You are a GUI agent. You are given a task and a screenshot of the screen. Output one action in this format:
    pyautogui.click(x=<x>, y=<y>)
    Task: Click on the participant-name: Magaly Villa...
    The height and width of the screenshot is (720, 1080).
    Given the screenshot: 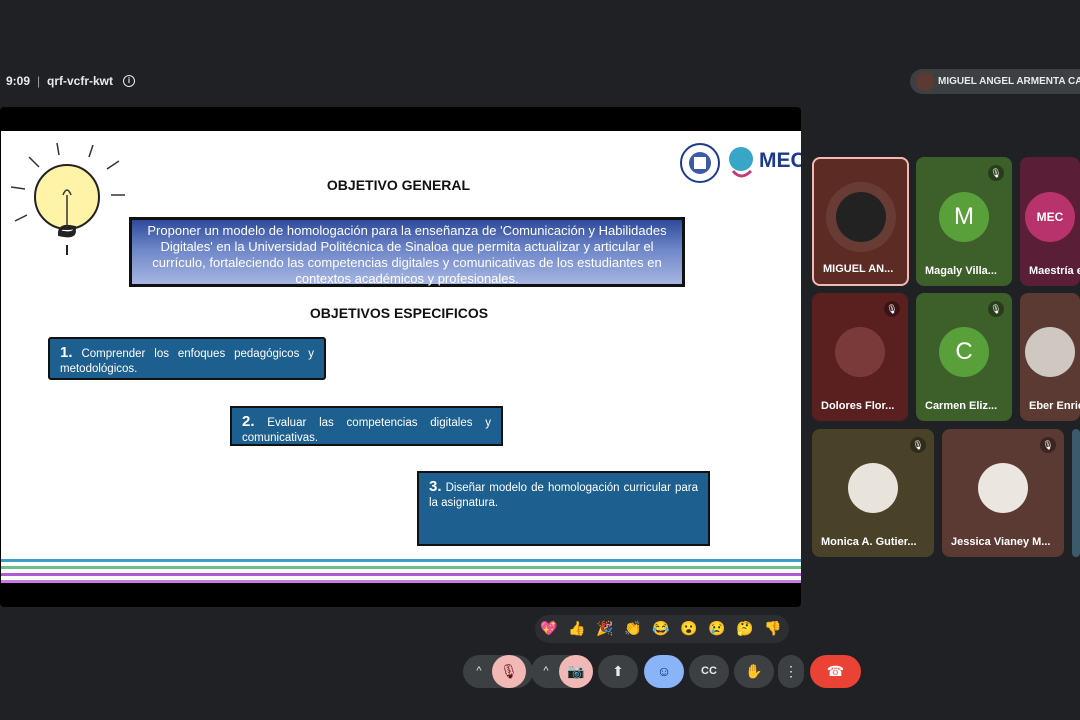 What is the action you would take?
    pyautogui.click(x=961, y=271)
    